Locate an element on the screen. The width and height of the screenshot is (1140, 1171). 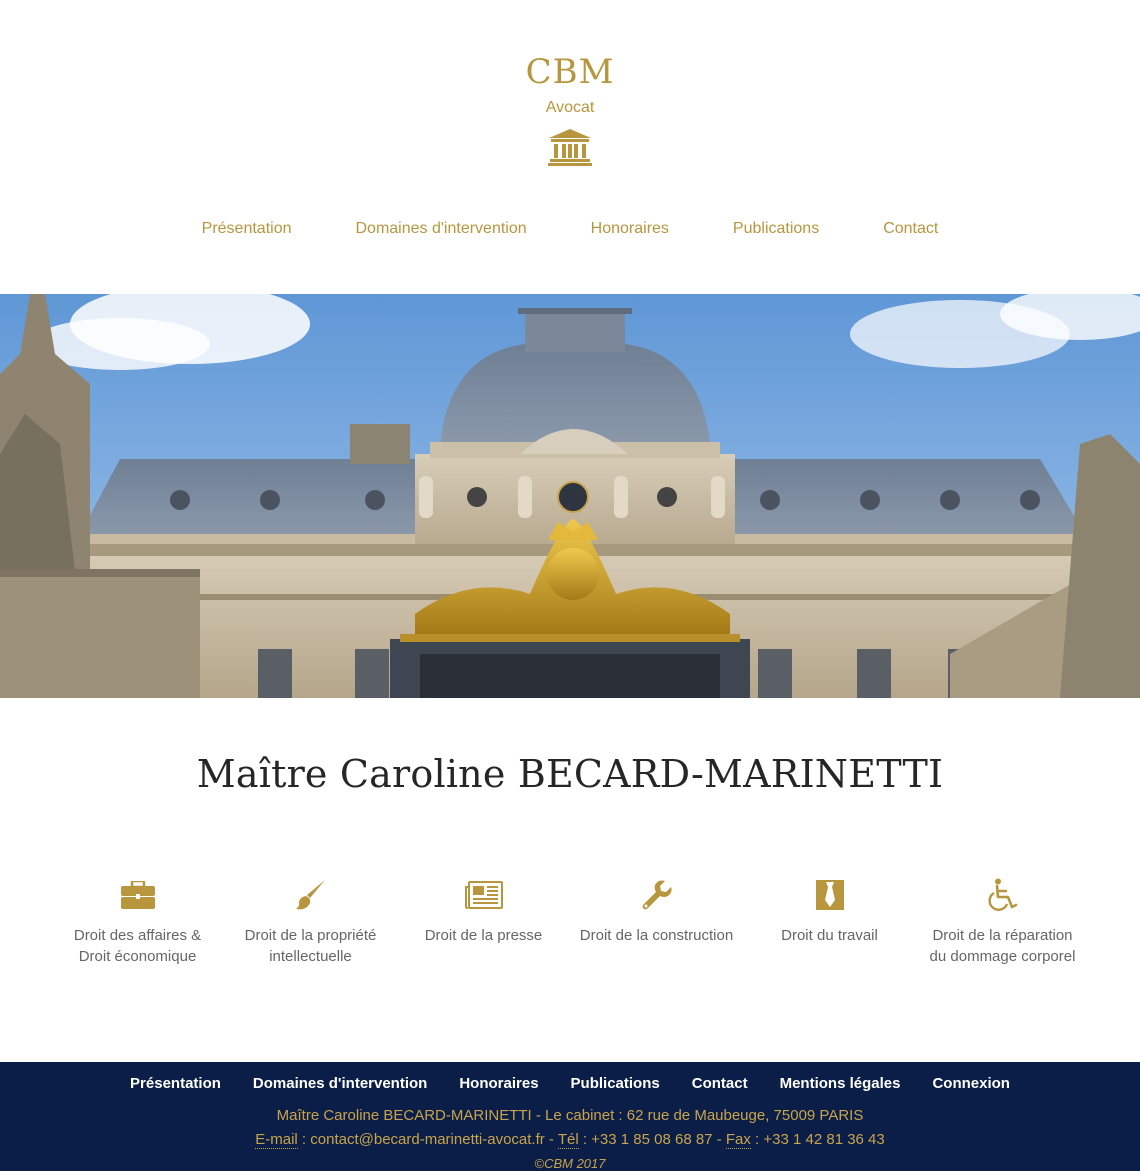
email-value: : contact@becard-marinetti-avocat.fr - is located at coordinates (427, 1139).